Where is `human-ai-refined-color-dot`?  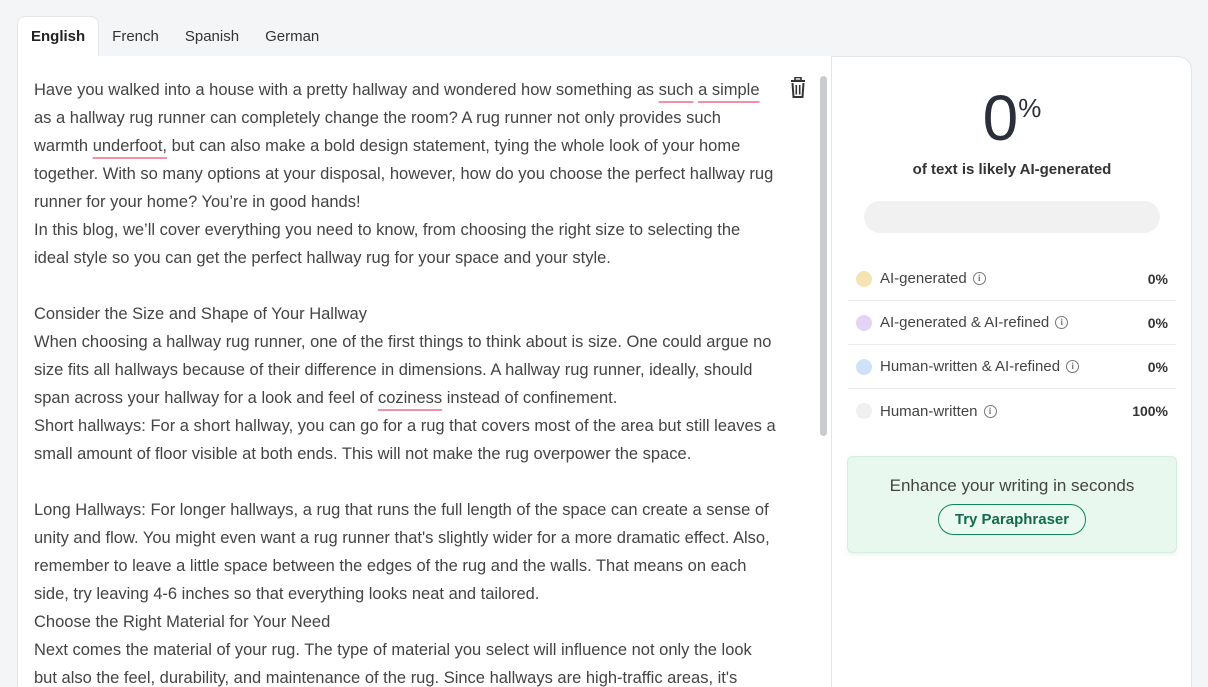 human-ai-refined-color-dot is located at coordinates (864, 366).